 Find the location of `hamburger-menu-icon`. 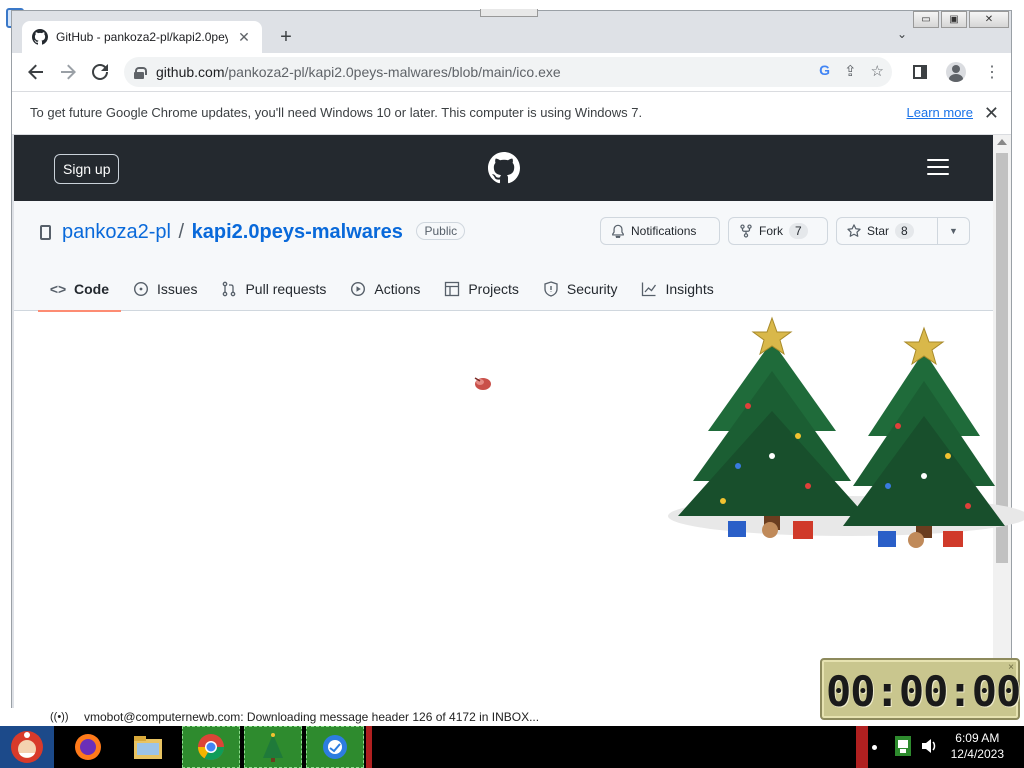

hamburger-menu-icon is located at coordinates (938, 169).